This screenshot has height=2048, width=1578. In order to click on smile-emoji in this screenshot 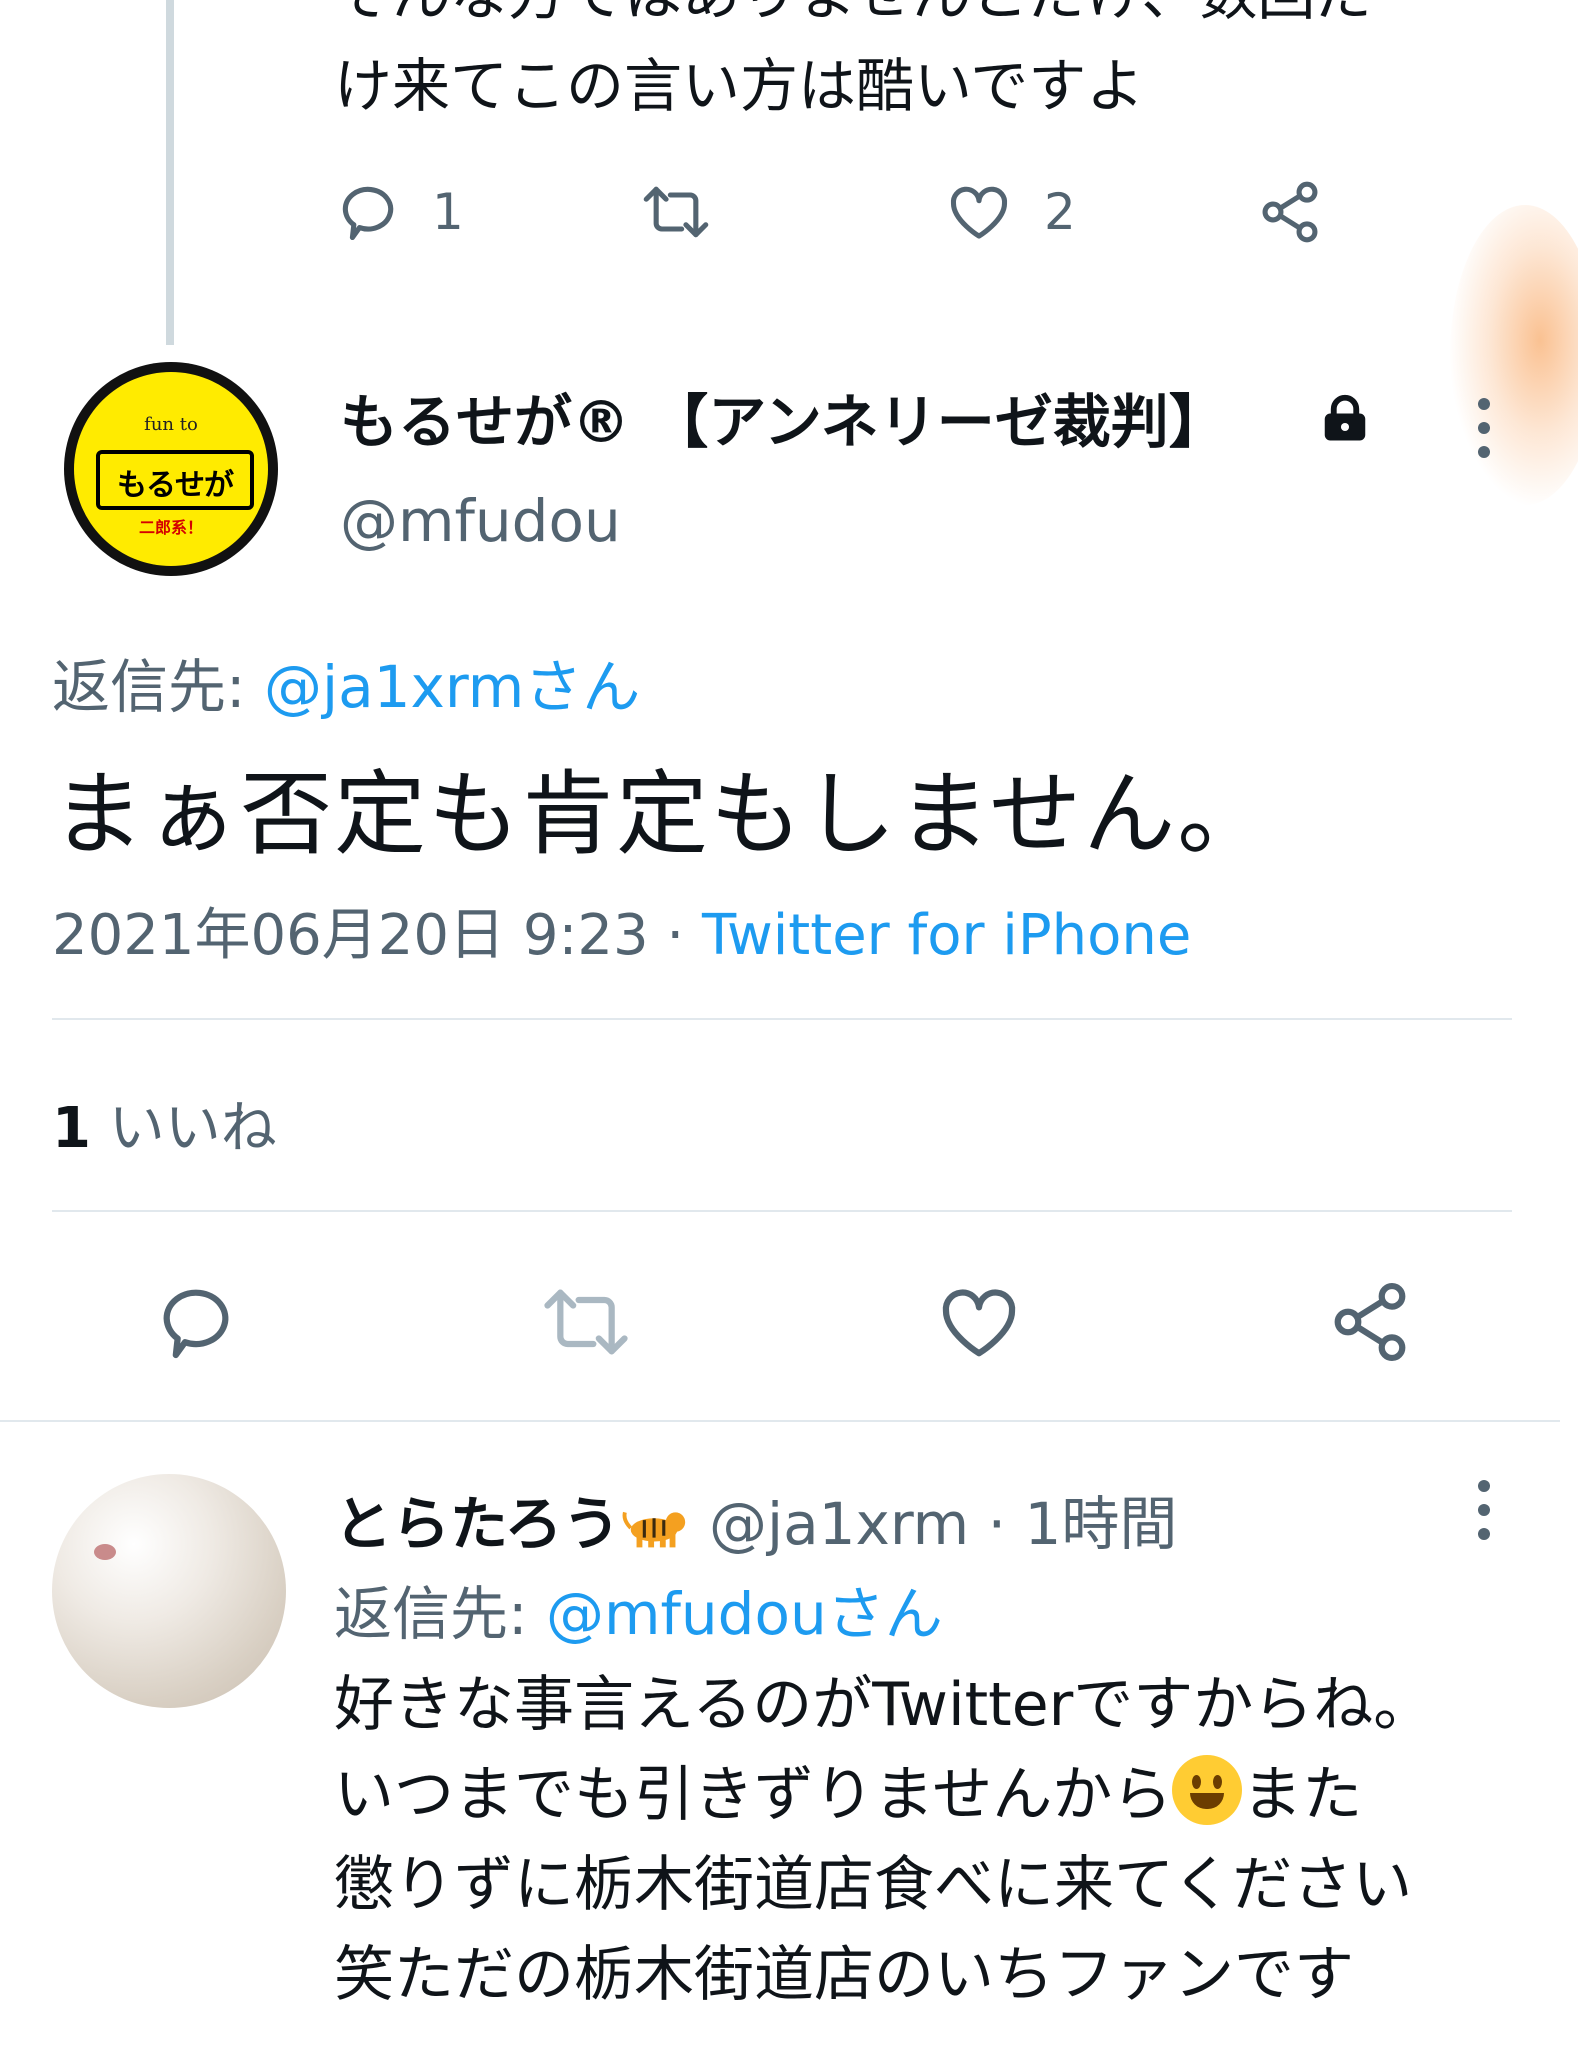, I will do `click(1207, 1790)`.